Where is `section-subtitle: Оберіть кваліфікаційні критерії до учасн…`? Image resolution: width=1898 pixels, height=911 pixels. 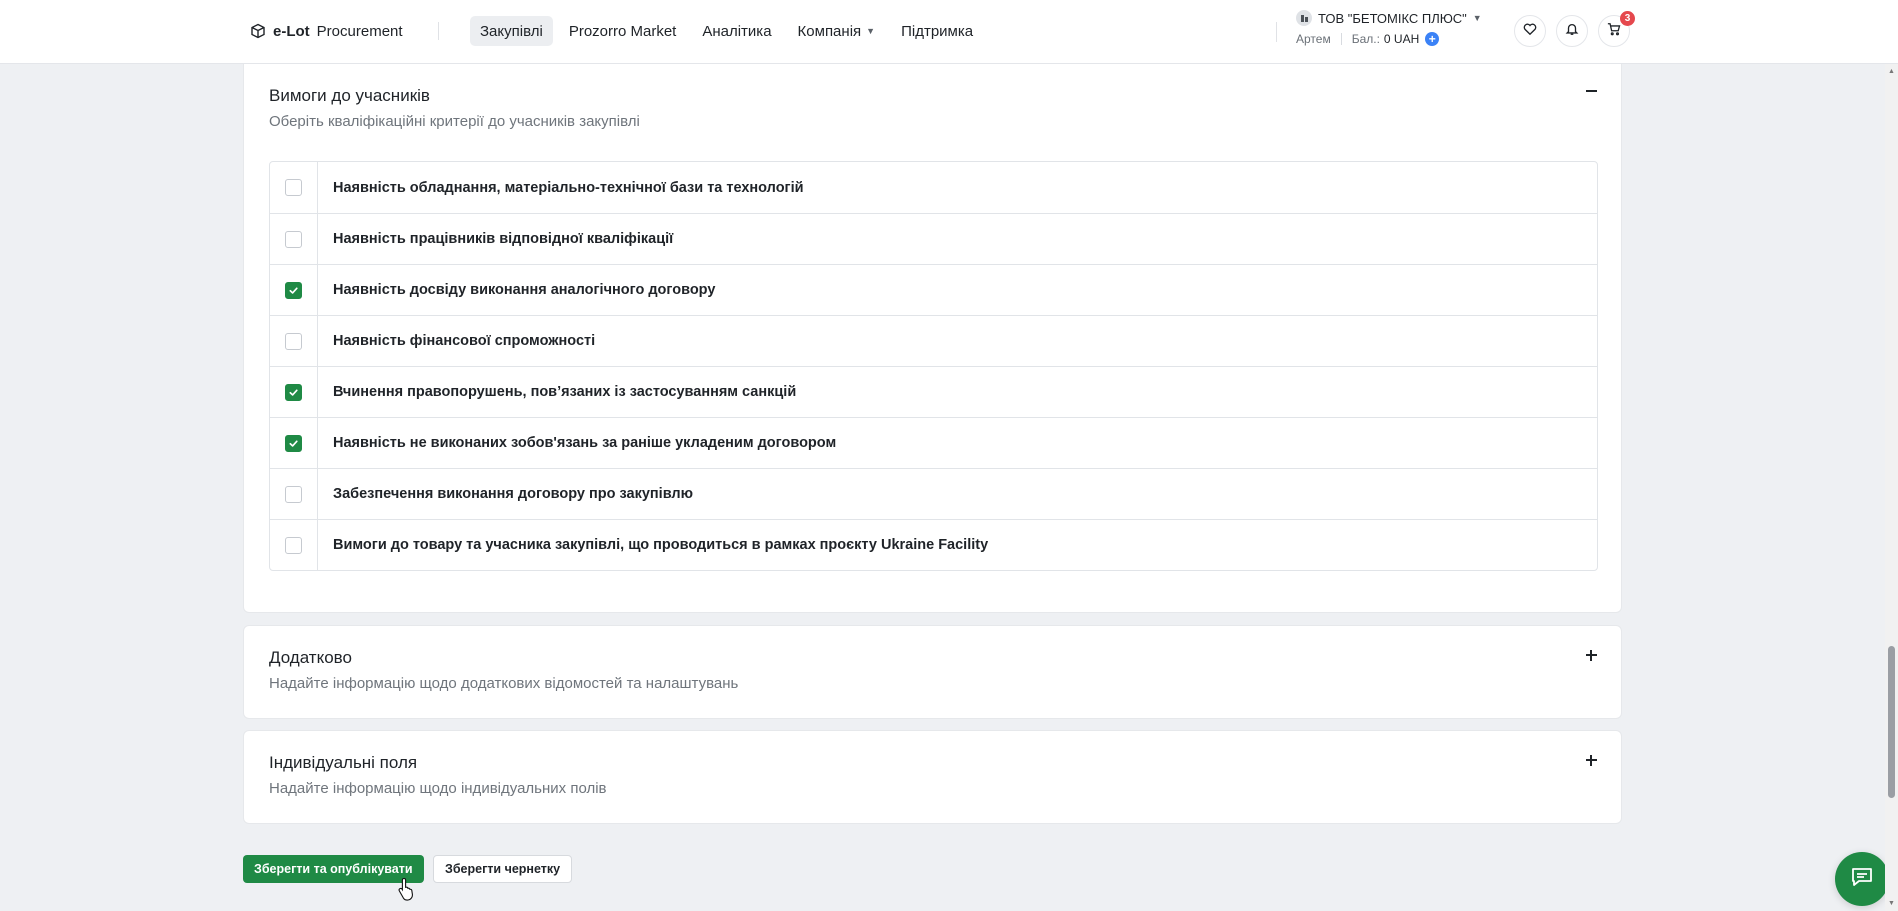
section-subtitle: Оберіть кваліфікаційні критерії до учасн… is located at coordinates (454, 121).